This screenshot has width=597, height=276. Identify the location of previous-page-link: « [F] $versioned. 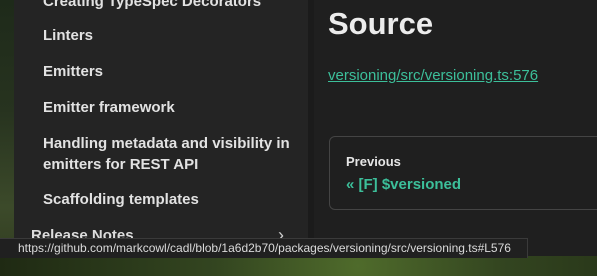
(403, 184).